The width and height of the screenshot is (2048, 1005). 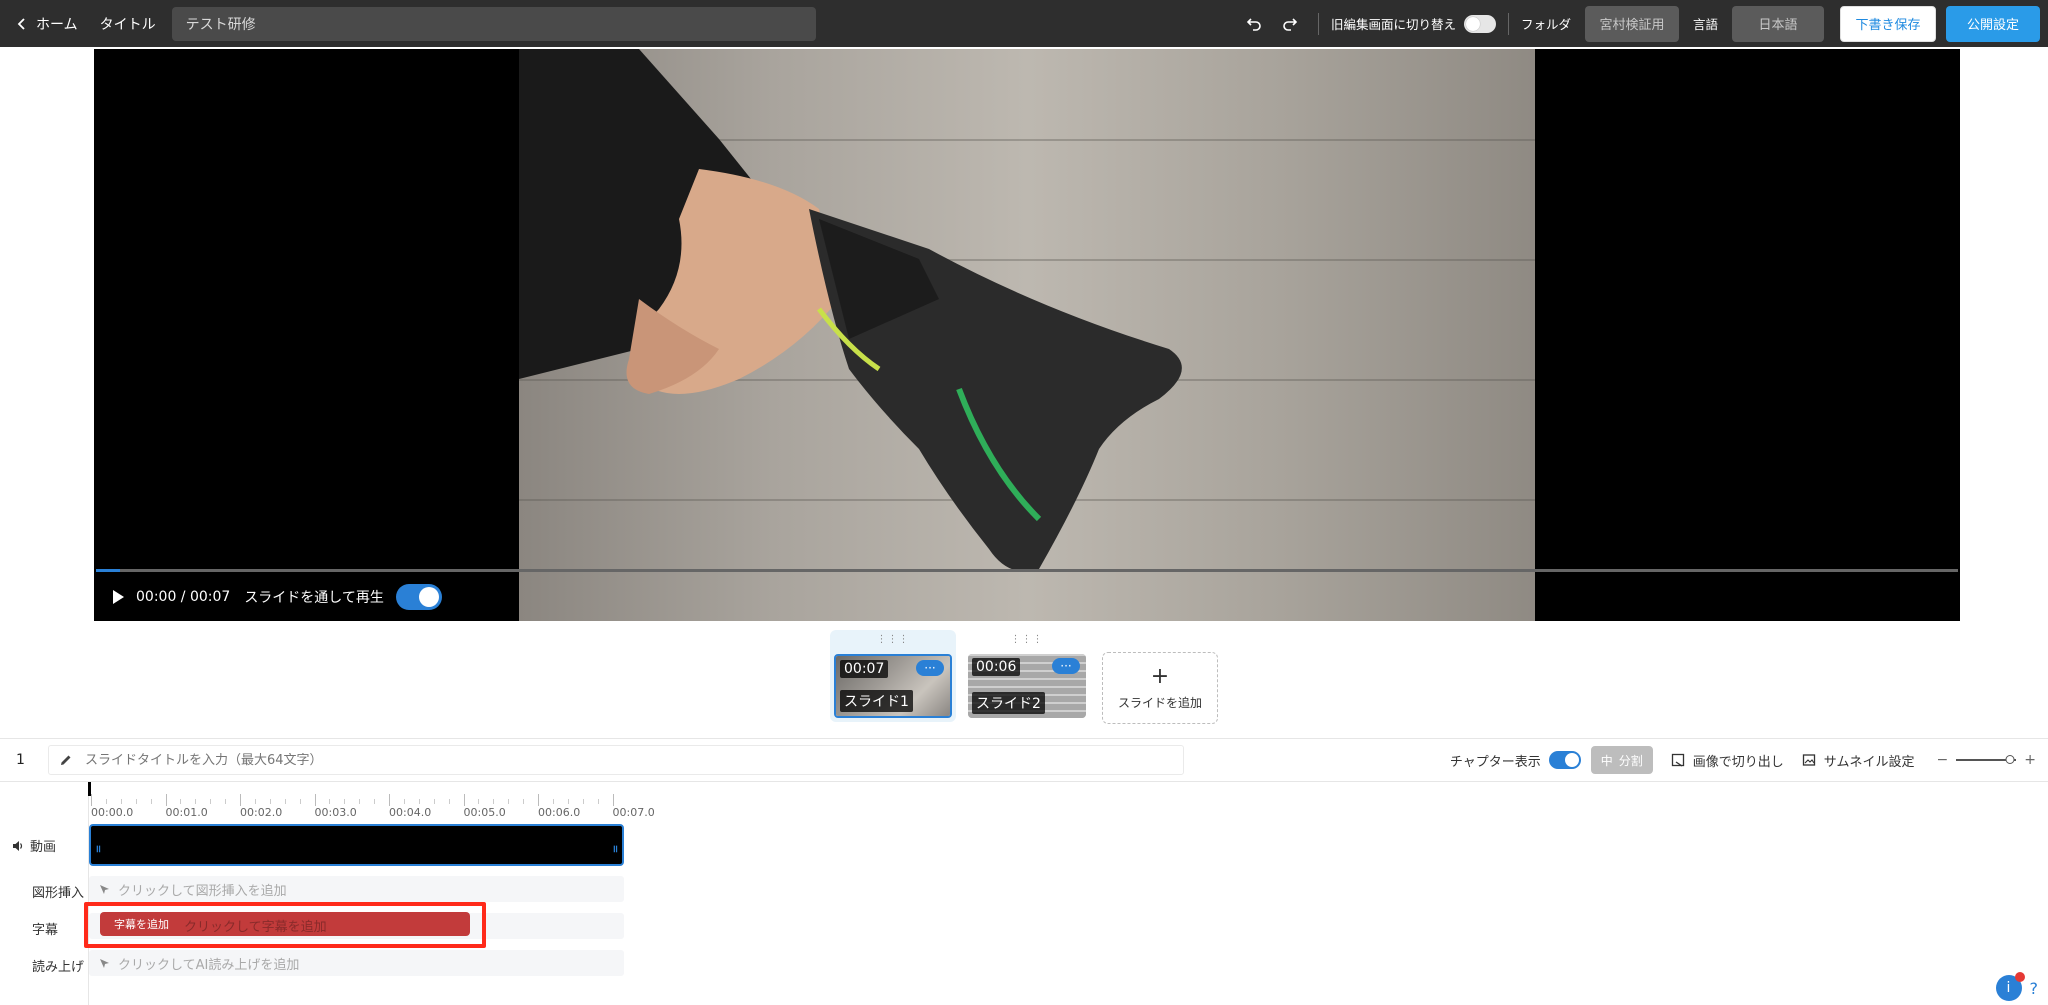 What do you see at coordinates (314, 598) in the screenshot?
I see `play-through-label: スライドを通して再生` at bounding box center [314, 598].